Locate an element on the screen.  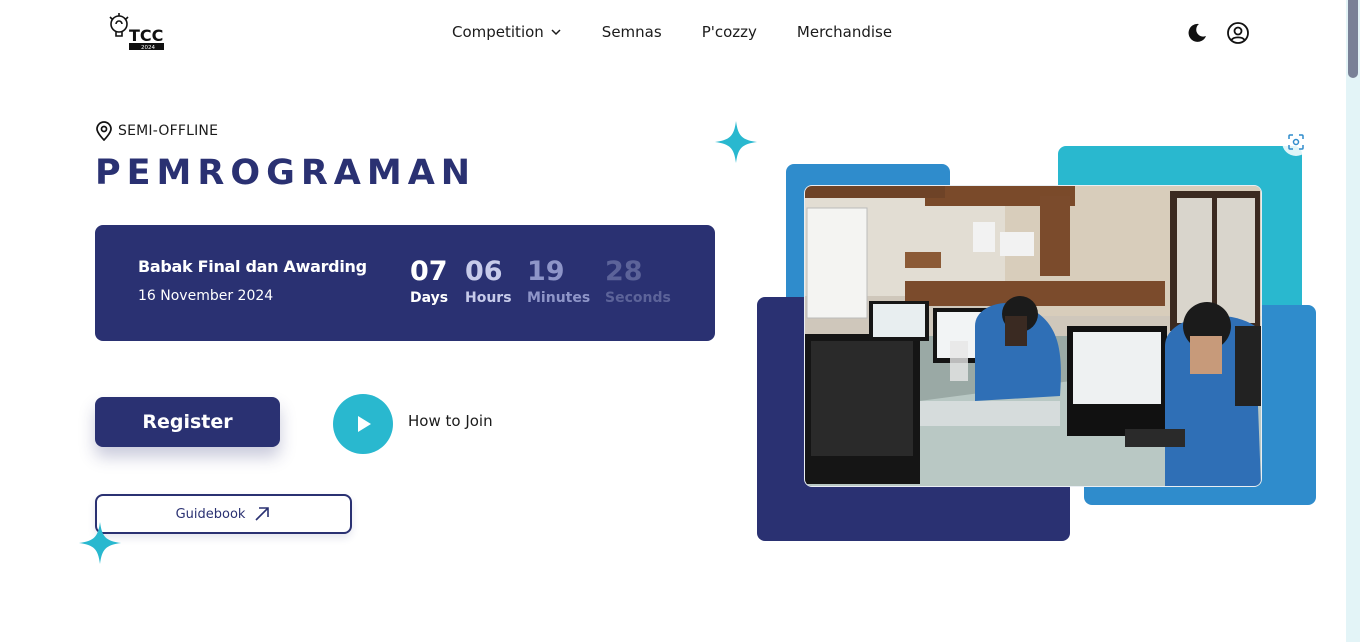
nav-semnas: Semnas is located at coordinates (632, 32).